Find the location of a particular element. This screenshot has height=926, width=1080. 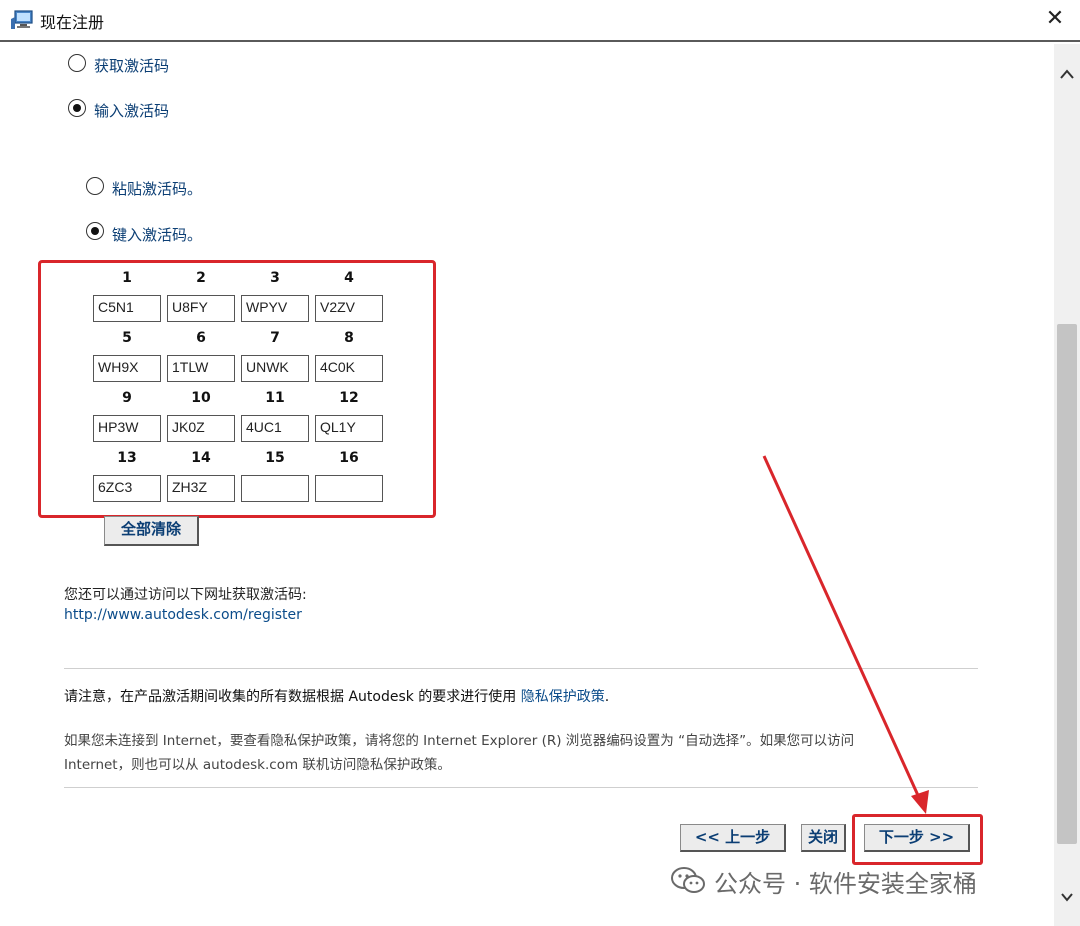

app-icon is located at coordinates (22, 19).